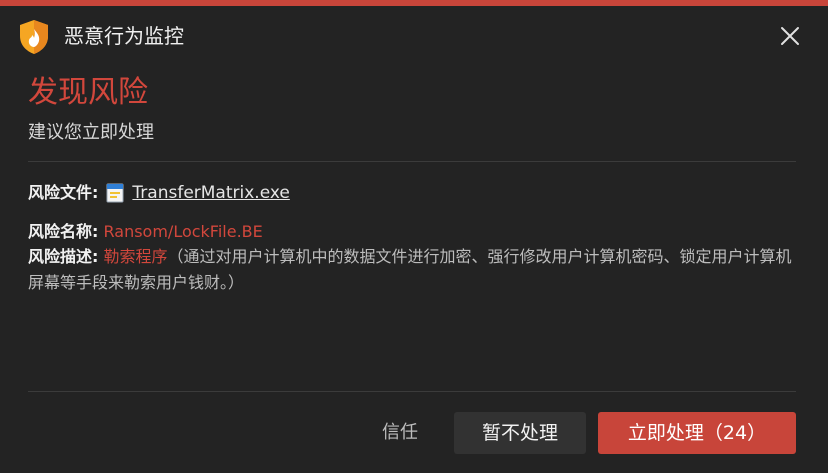 The image size is (828, 473). I want to click on risk-desc-type: 勒索程序, so click(135, 256).